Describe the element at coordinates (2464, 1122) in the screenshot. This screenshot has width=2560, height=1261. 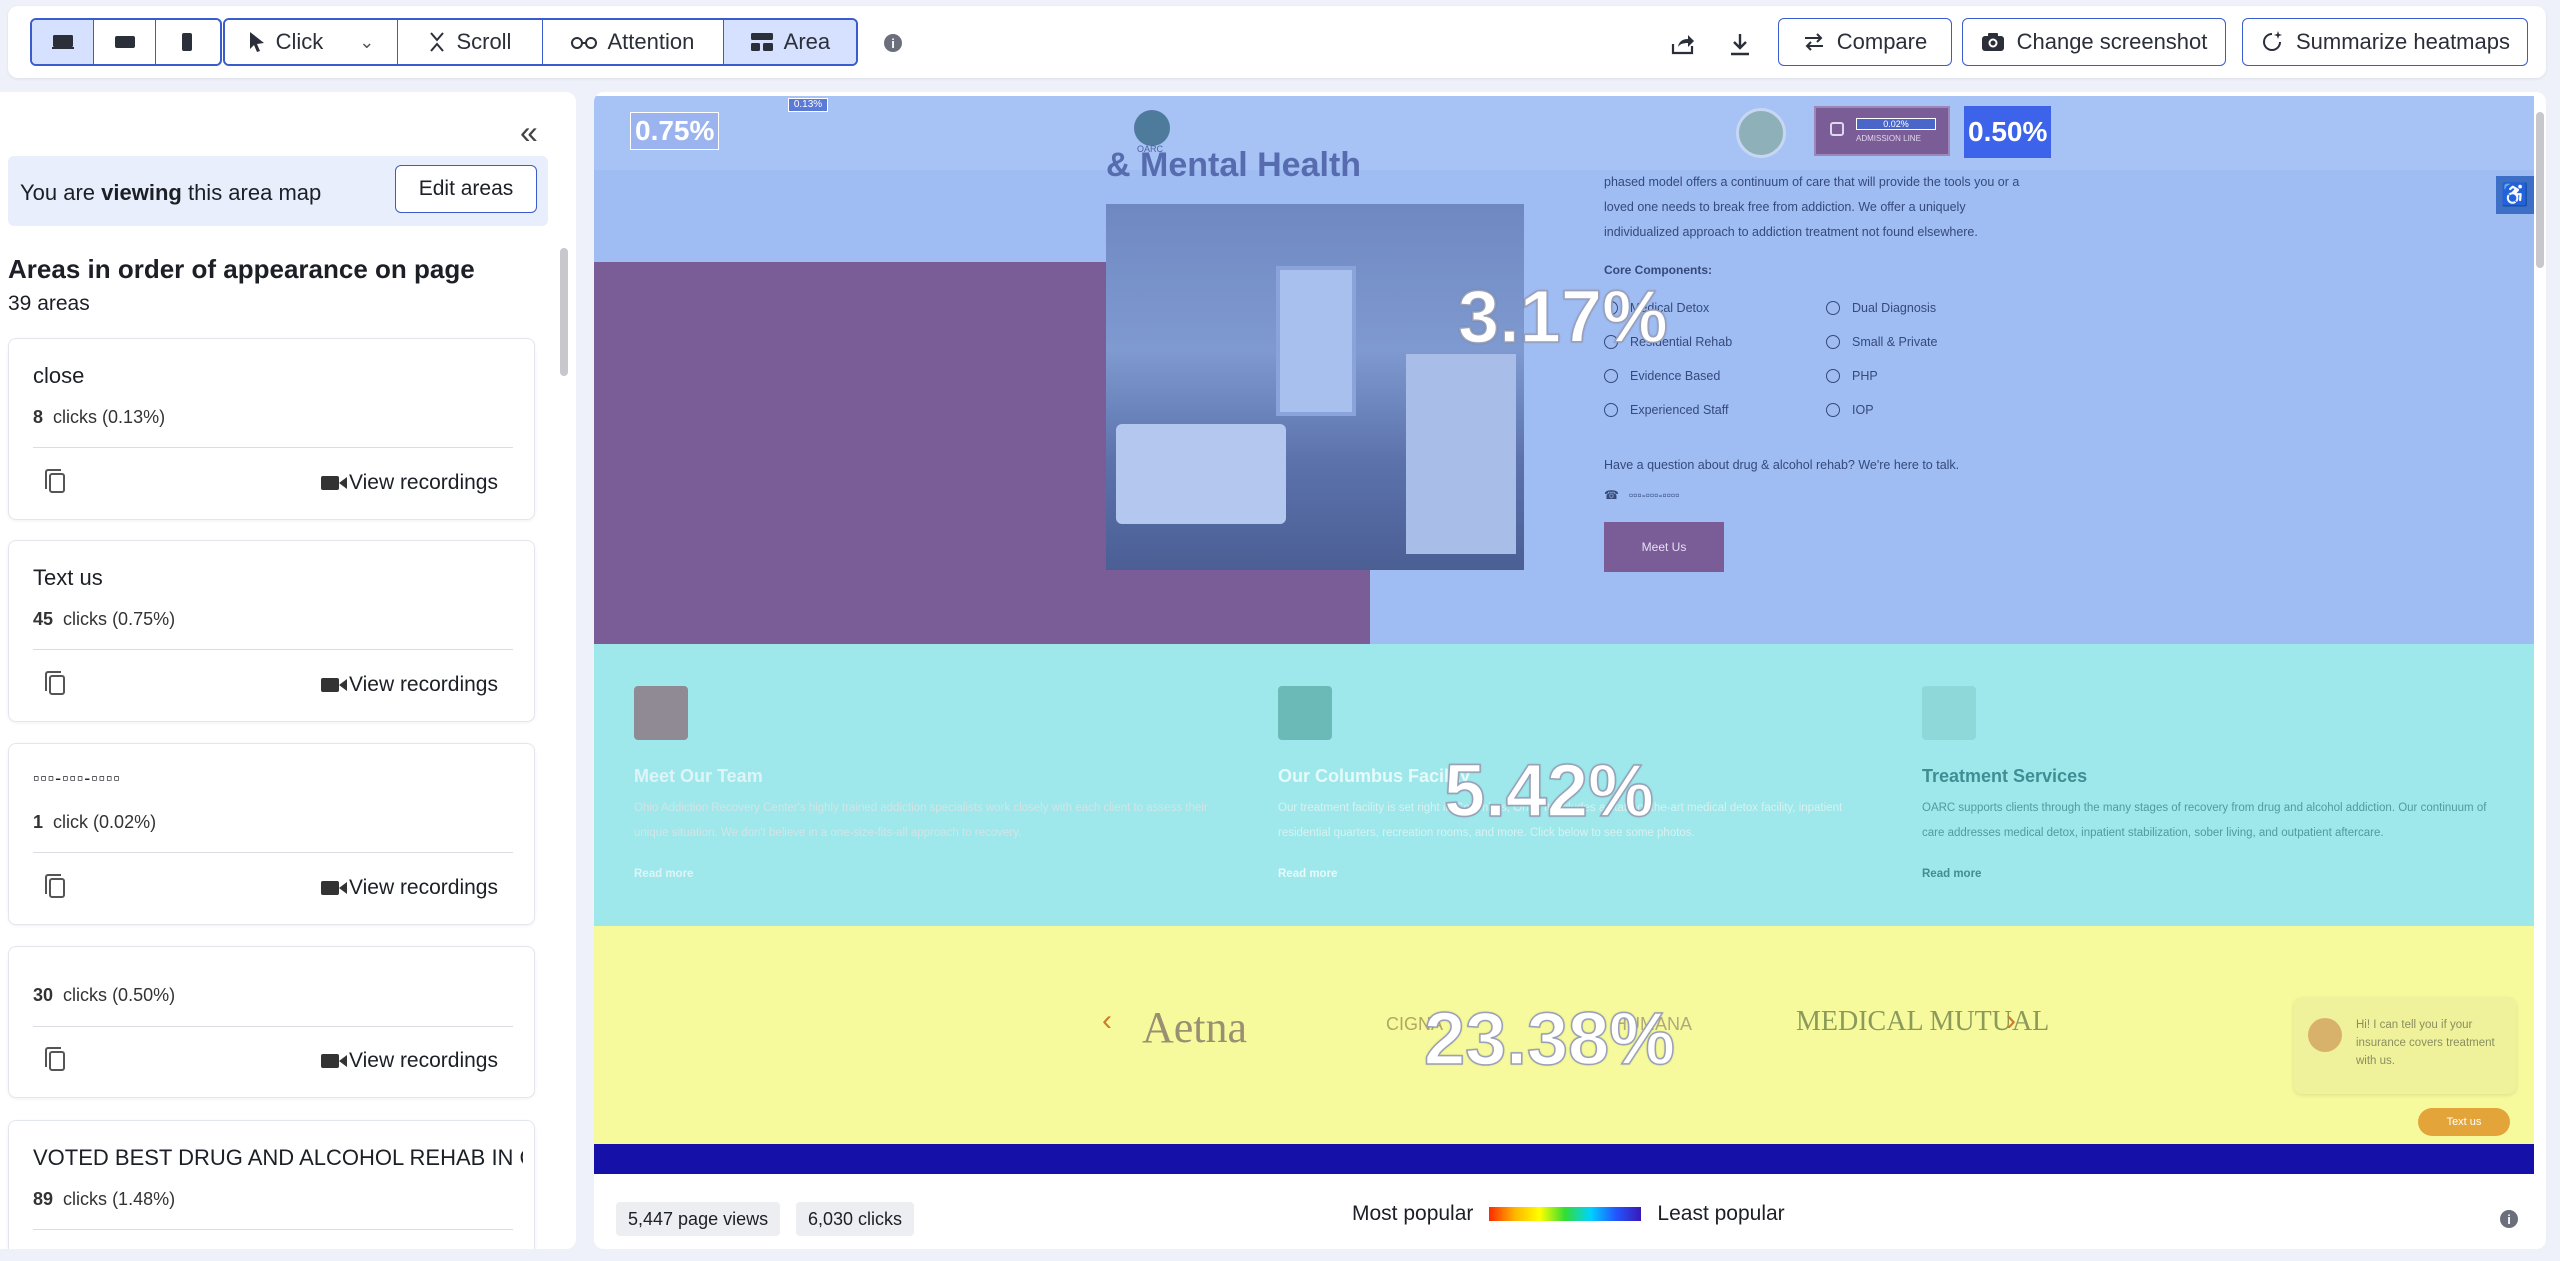
I see `text-us-button: Text us` at that location.